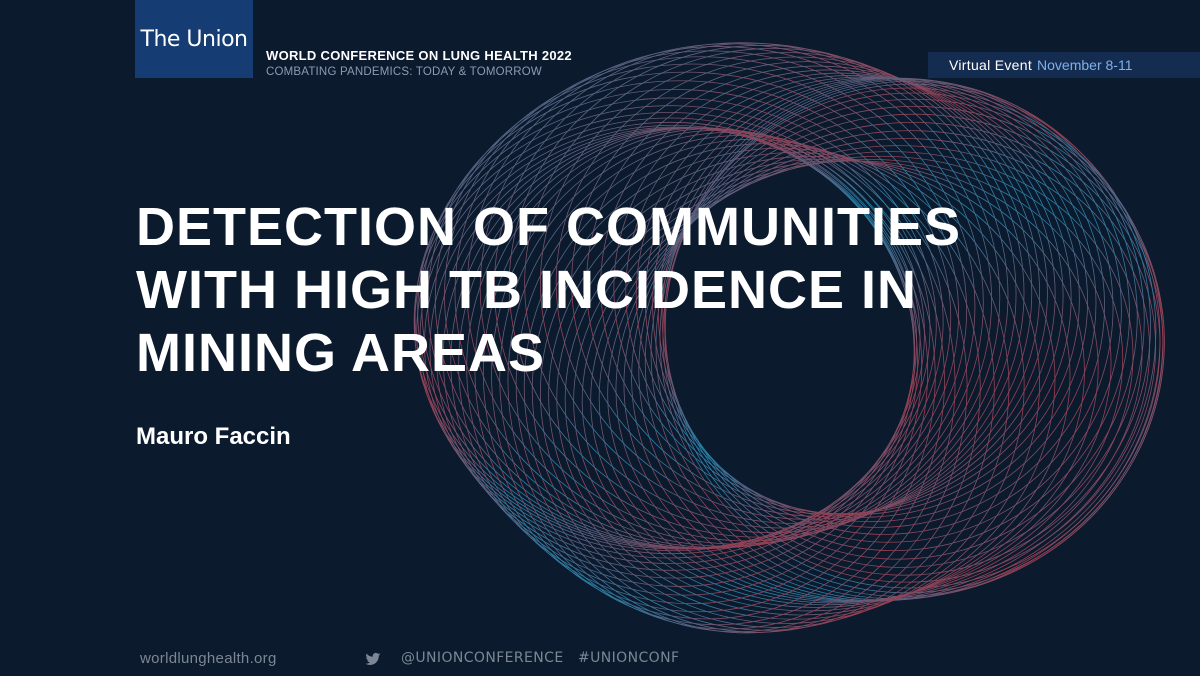 Image resolution: width=1200 pixels, height=676 pixels. What do you see at coordinates (419, 55) in the screenshot?
I see `conference-title: WORLD CONFERENCE ON LUNG HEALTH 2022` at bounding box center [419, 55].